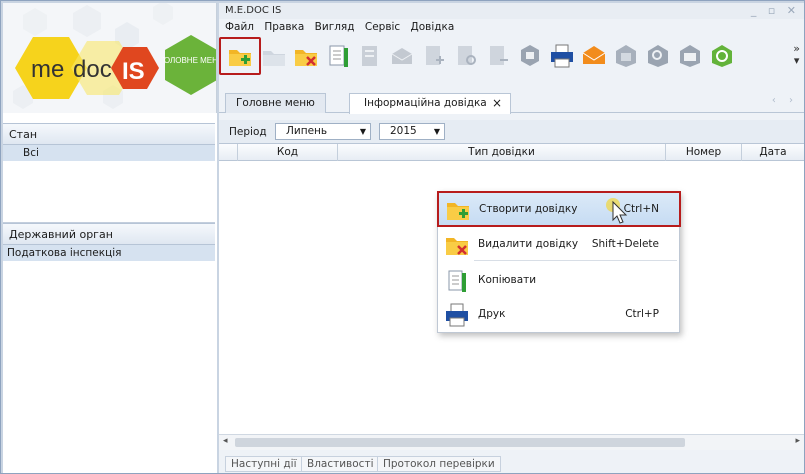 The width and height of the screenshot is (805, 474). Describe the element at coordinates (109, 134) in the screenshot. I see `state-header: Стан` at that location.